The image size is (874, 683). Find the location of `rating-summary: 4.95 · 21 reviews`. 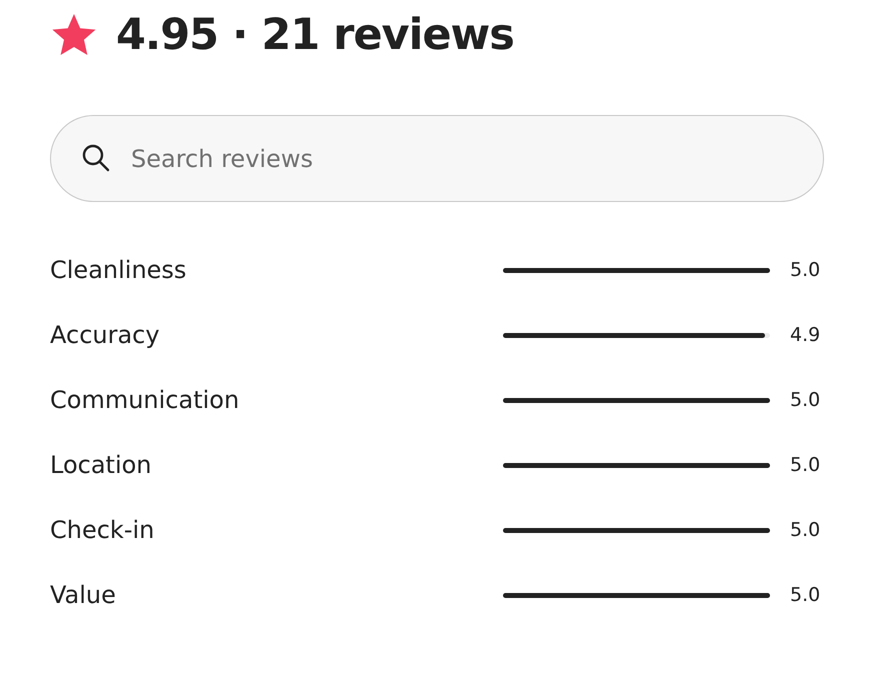

rating-summary: 4.95 · 21 reviews is located at coordinates (315, 35).